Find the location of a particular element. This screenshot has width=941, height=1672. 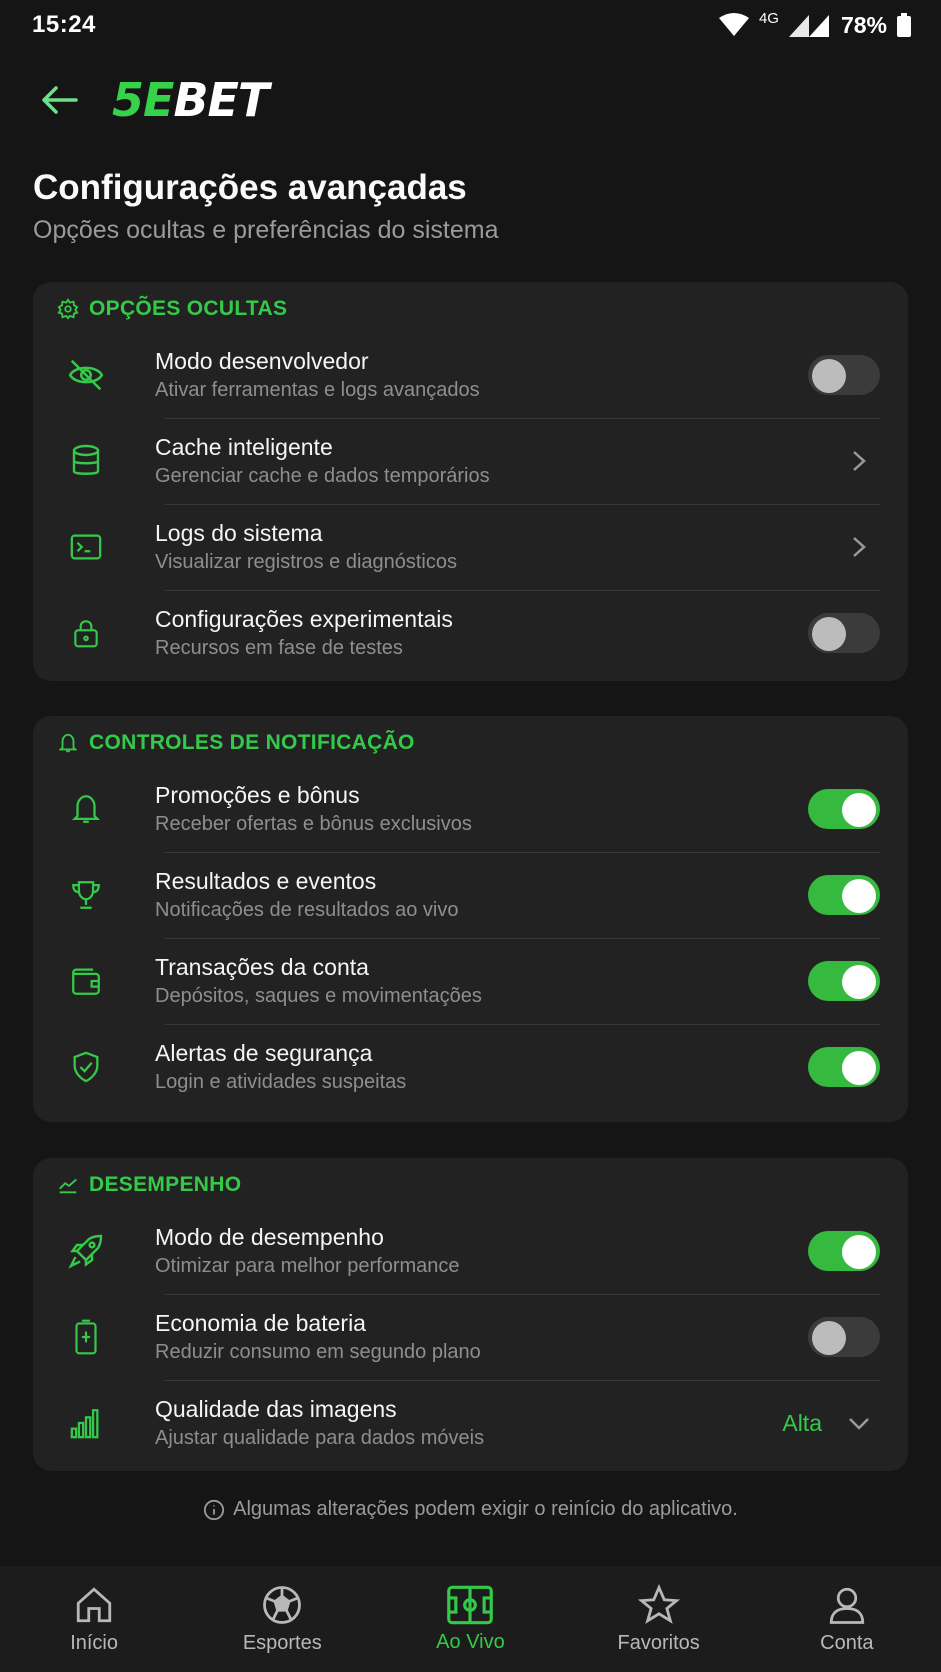

nav-item-sports: Esportes is located at coordinates (282, 1619).